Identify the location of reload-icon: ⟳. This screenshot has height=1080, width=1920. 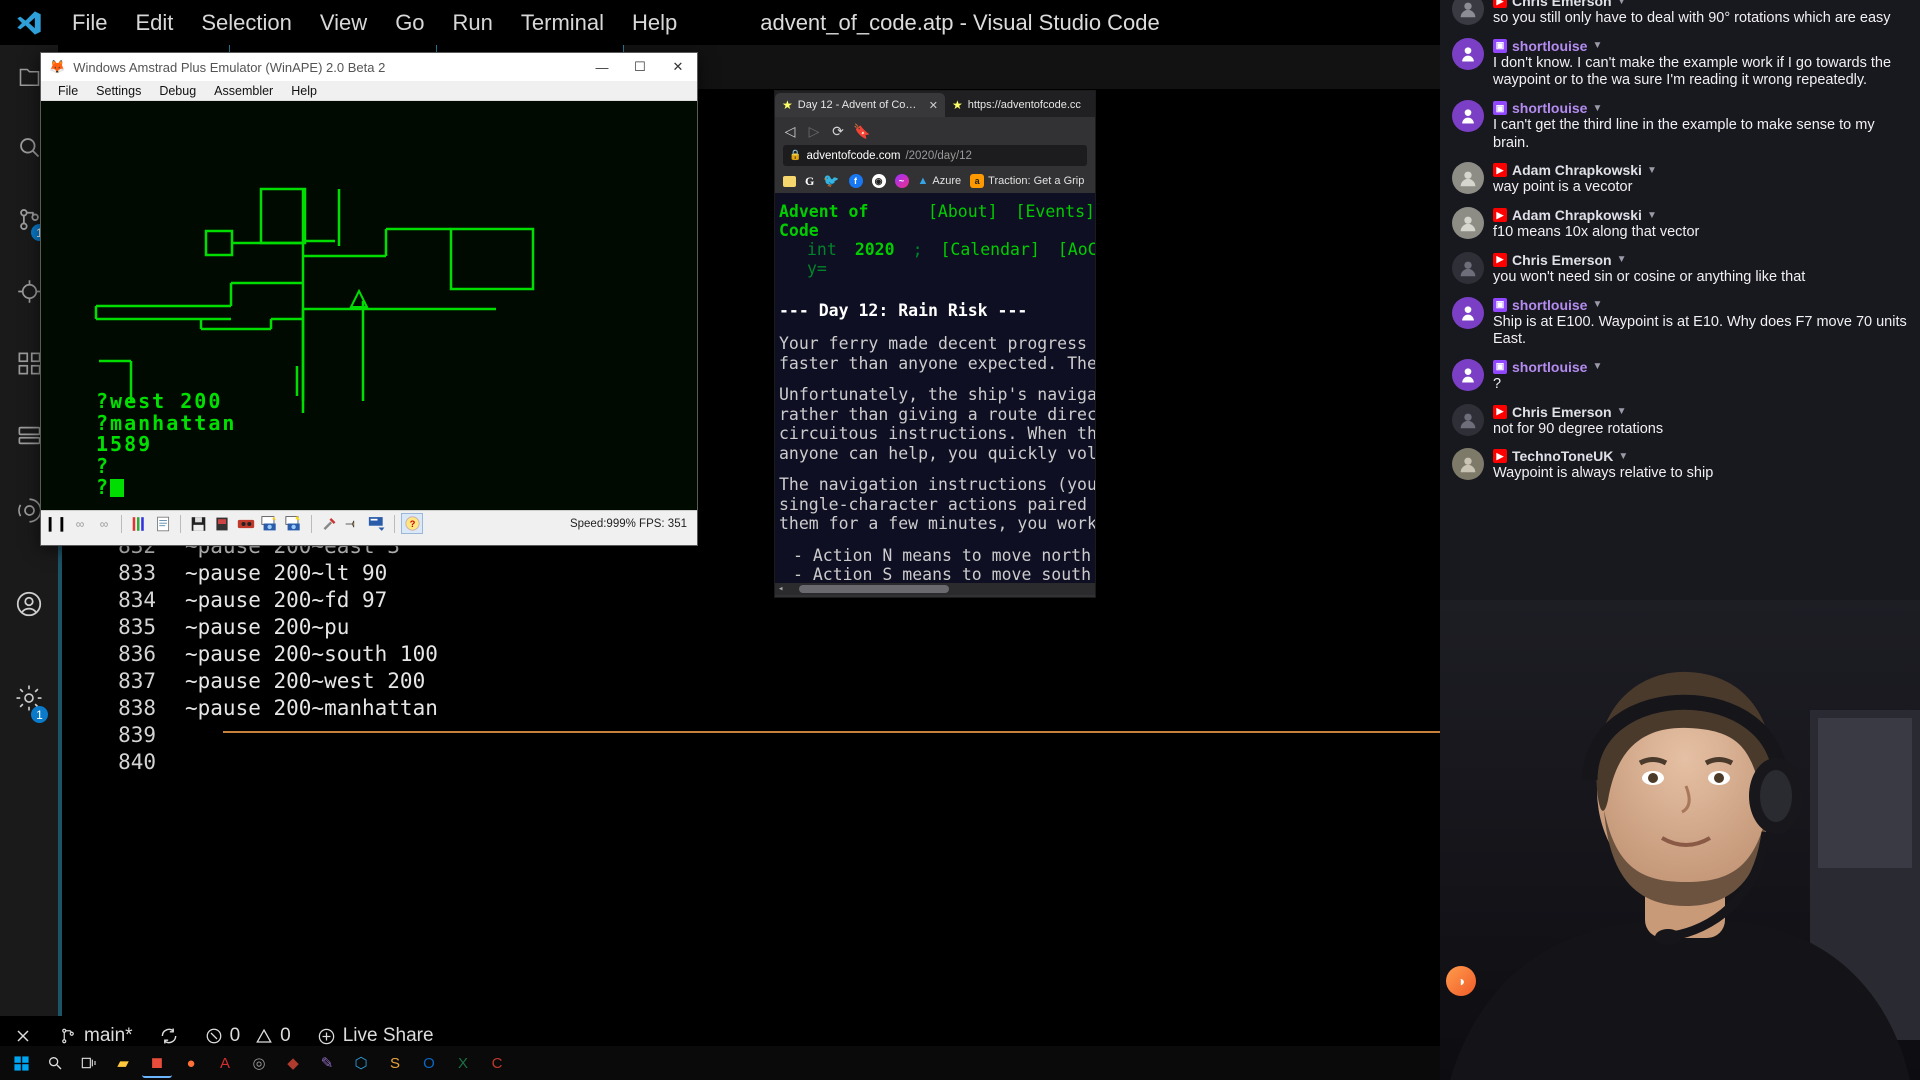
(838, 131).